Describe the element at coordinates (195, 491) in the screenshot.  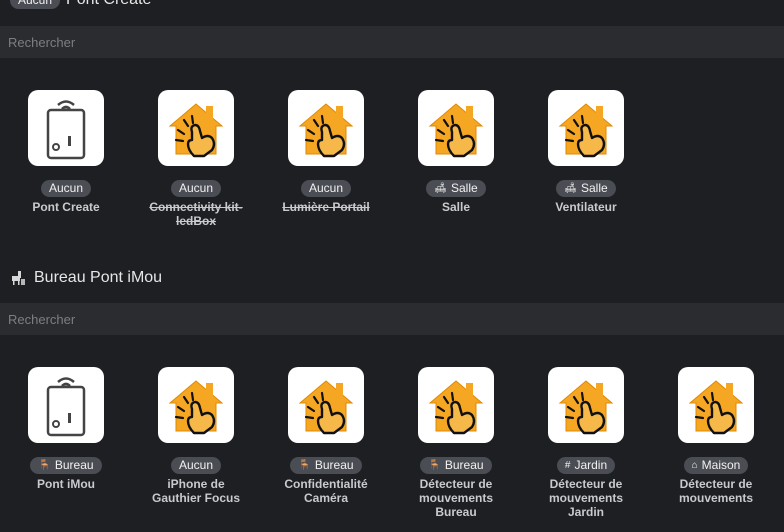
I see `accessory-name: iPhone de Gauthier Focus` at that location.